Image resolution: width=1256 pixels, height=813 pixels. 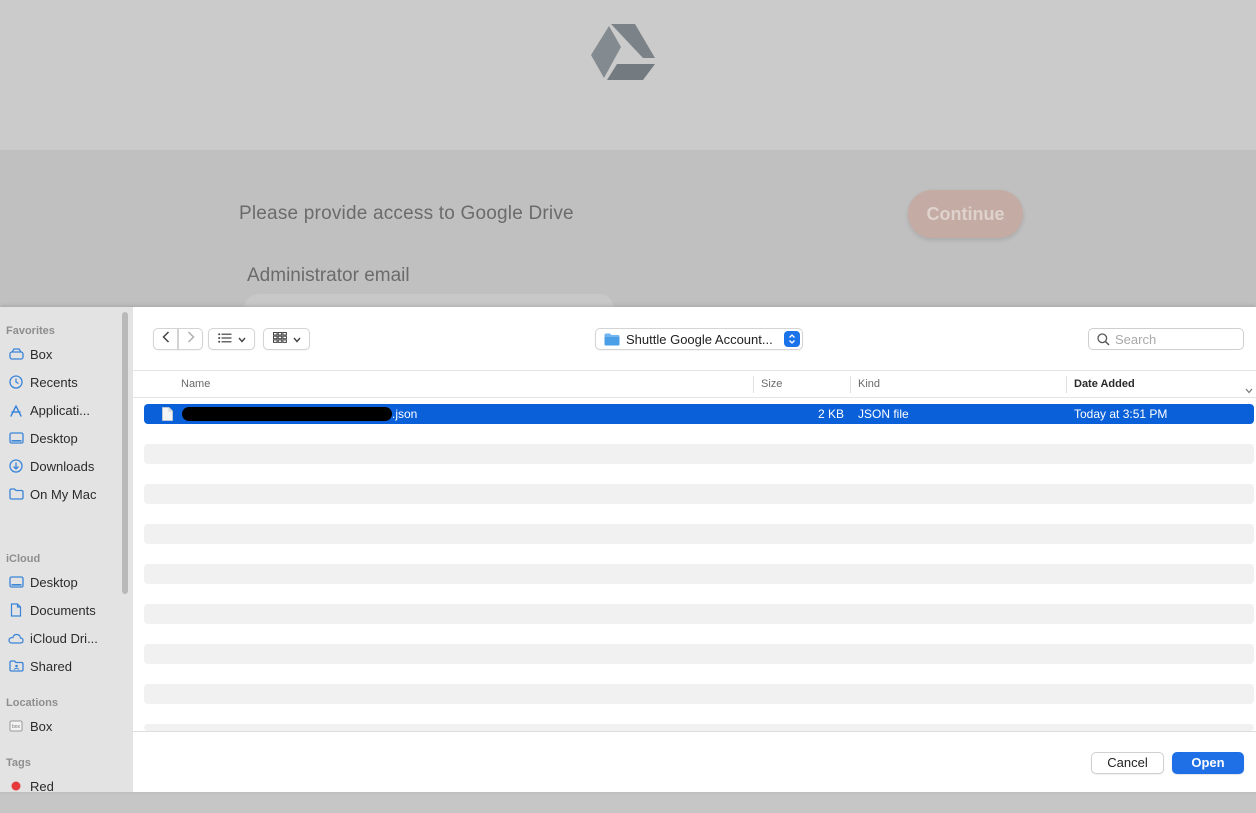 I want to click on sidebar-section-icloud: iCloud, so click(x=23, y=559).